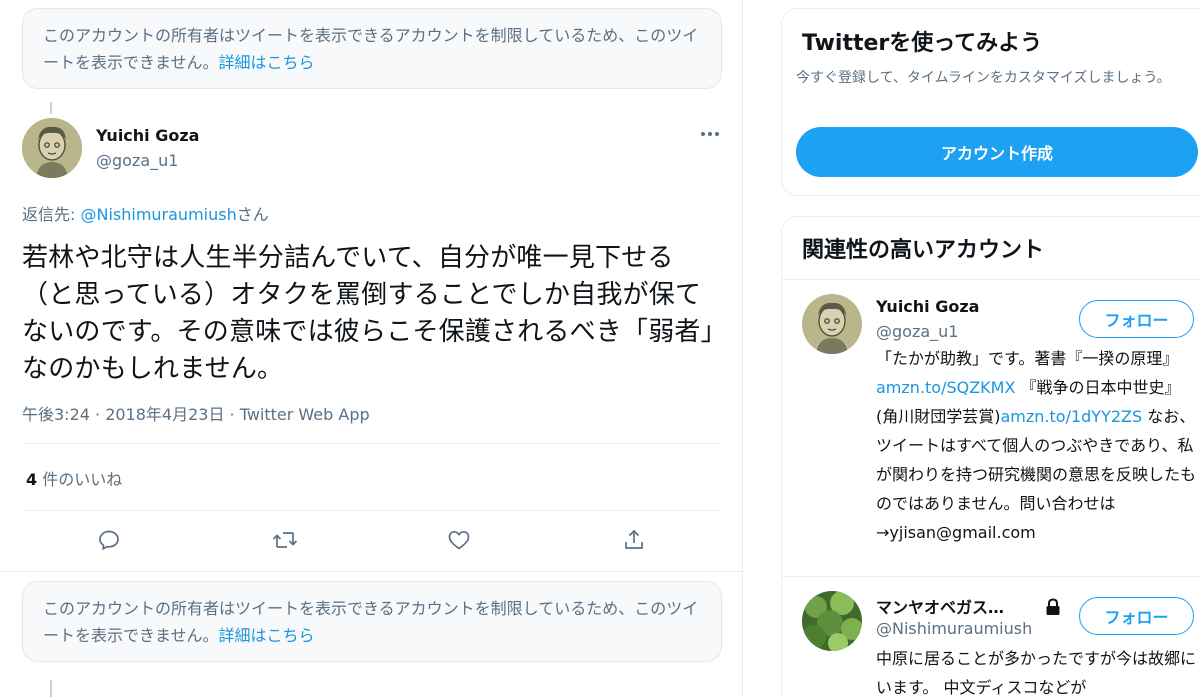 The height and width of the screenshot is (697, 1200). What do you see at coordinates (80, 479) in the screenshot?
I see `likes-label: 件のいいね` at bounding box center [80, 479].